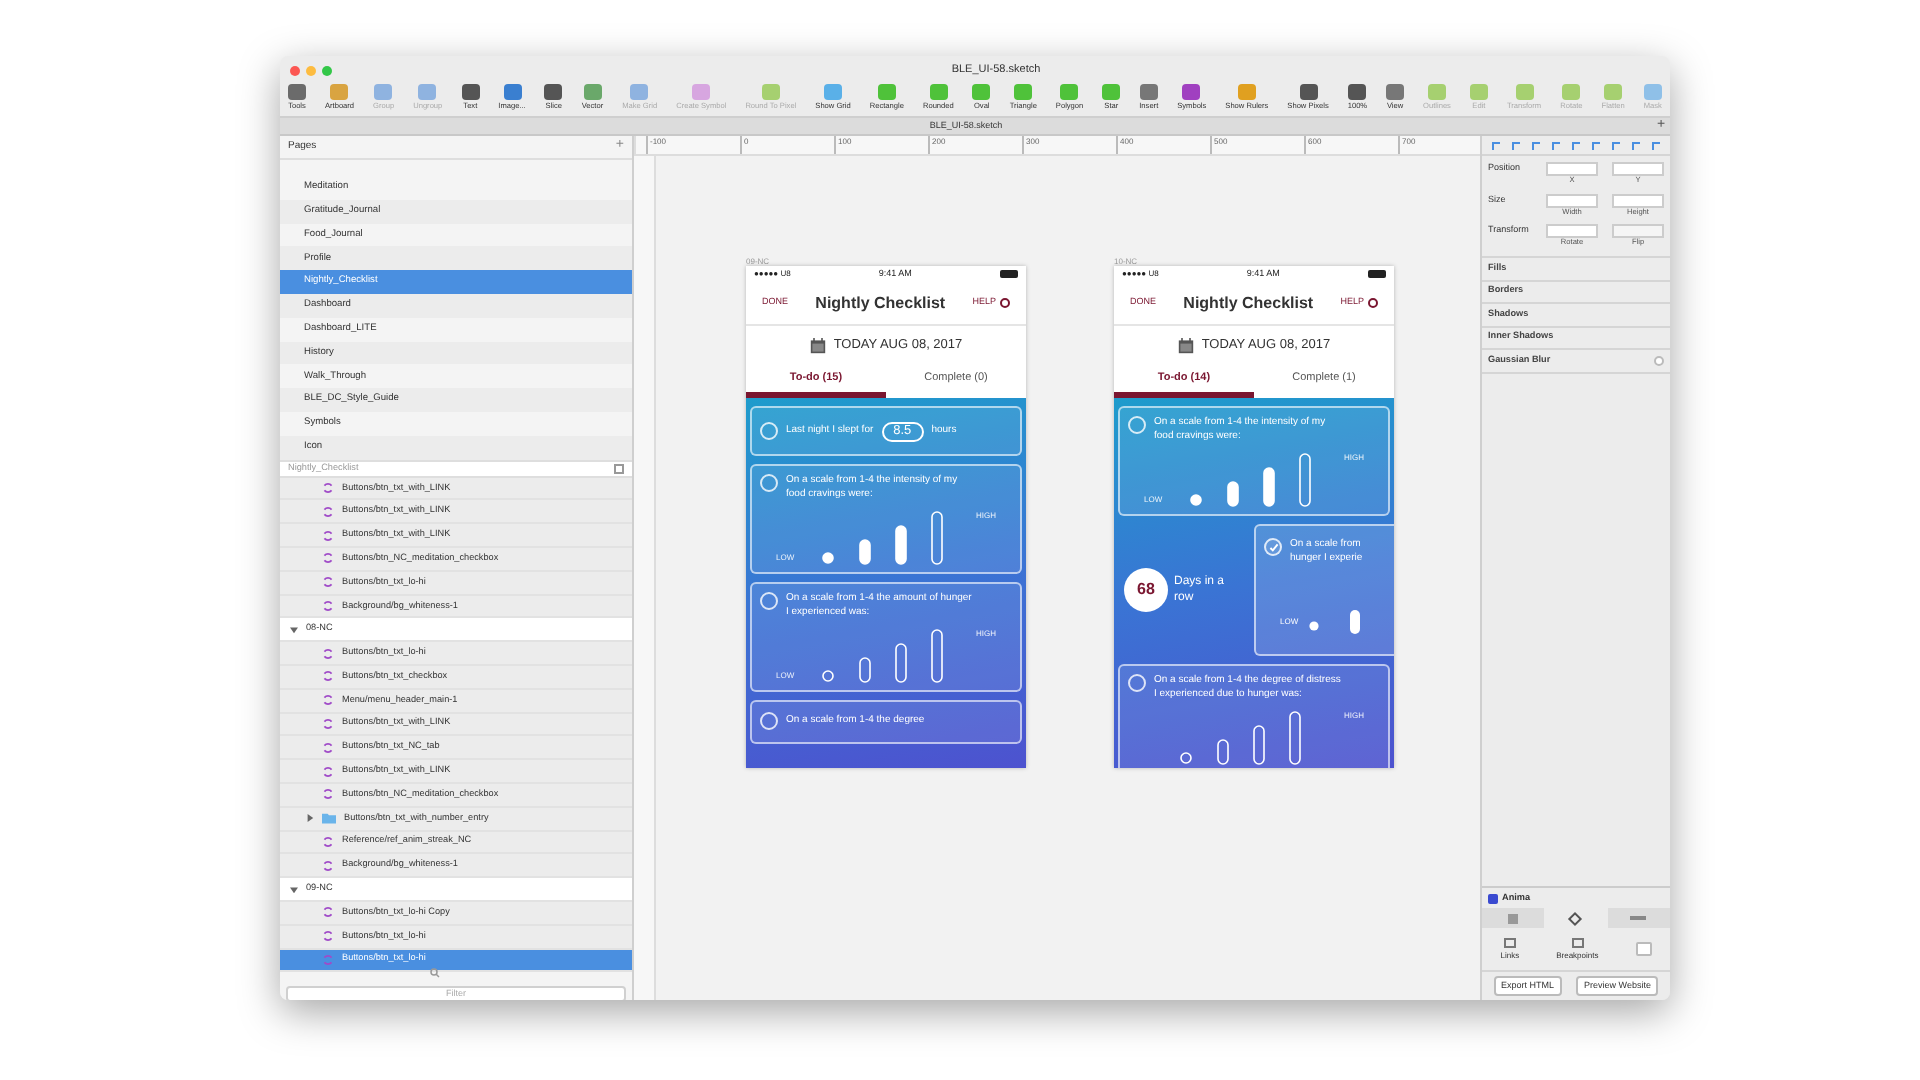 This screenshot has width=1920, height=1080. Describe the element at coordinates (295, 70) in the screenshot. I see `close-button` at that location.